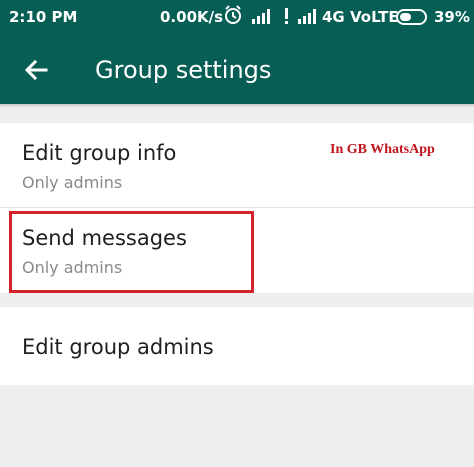  I want to click on setting-subtitle: Only admins, so click(72, 182).